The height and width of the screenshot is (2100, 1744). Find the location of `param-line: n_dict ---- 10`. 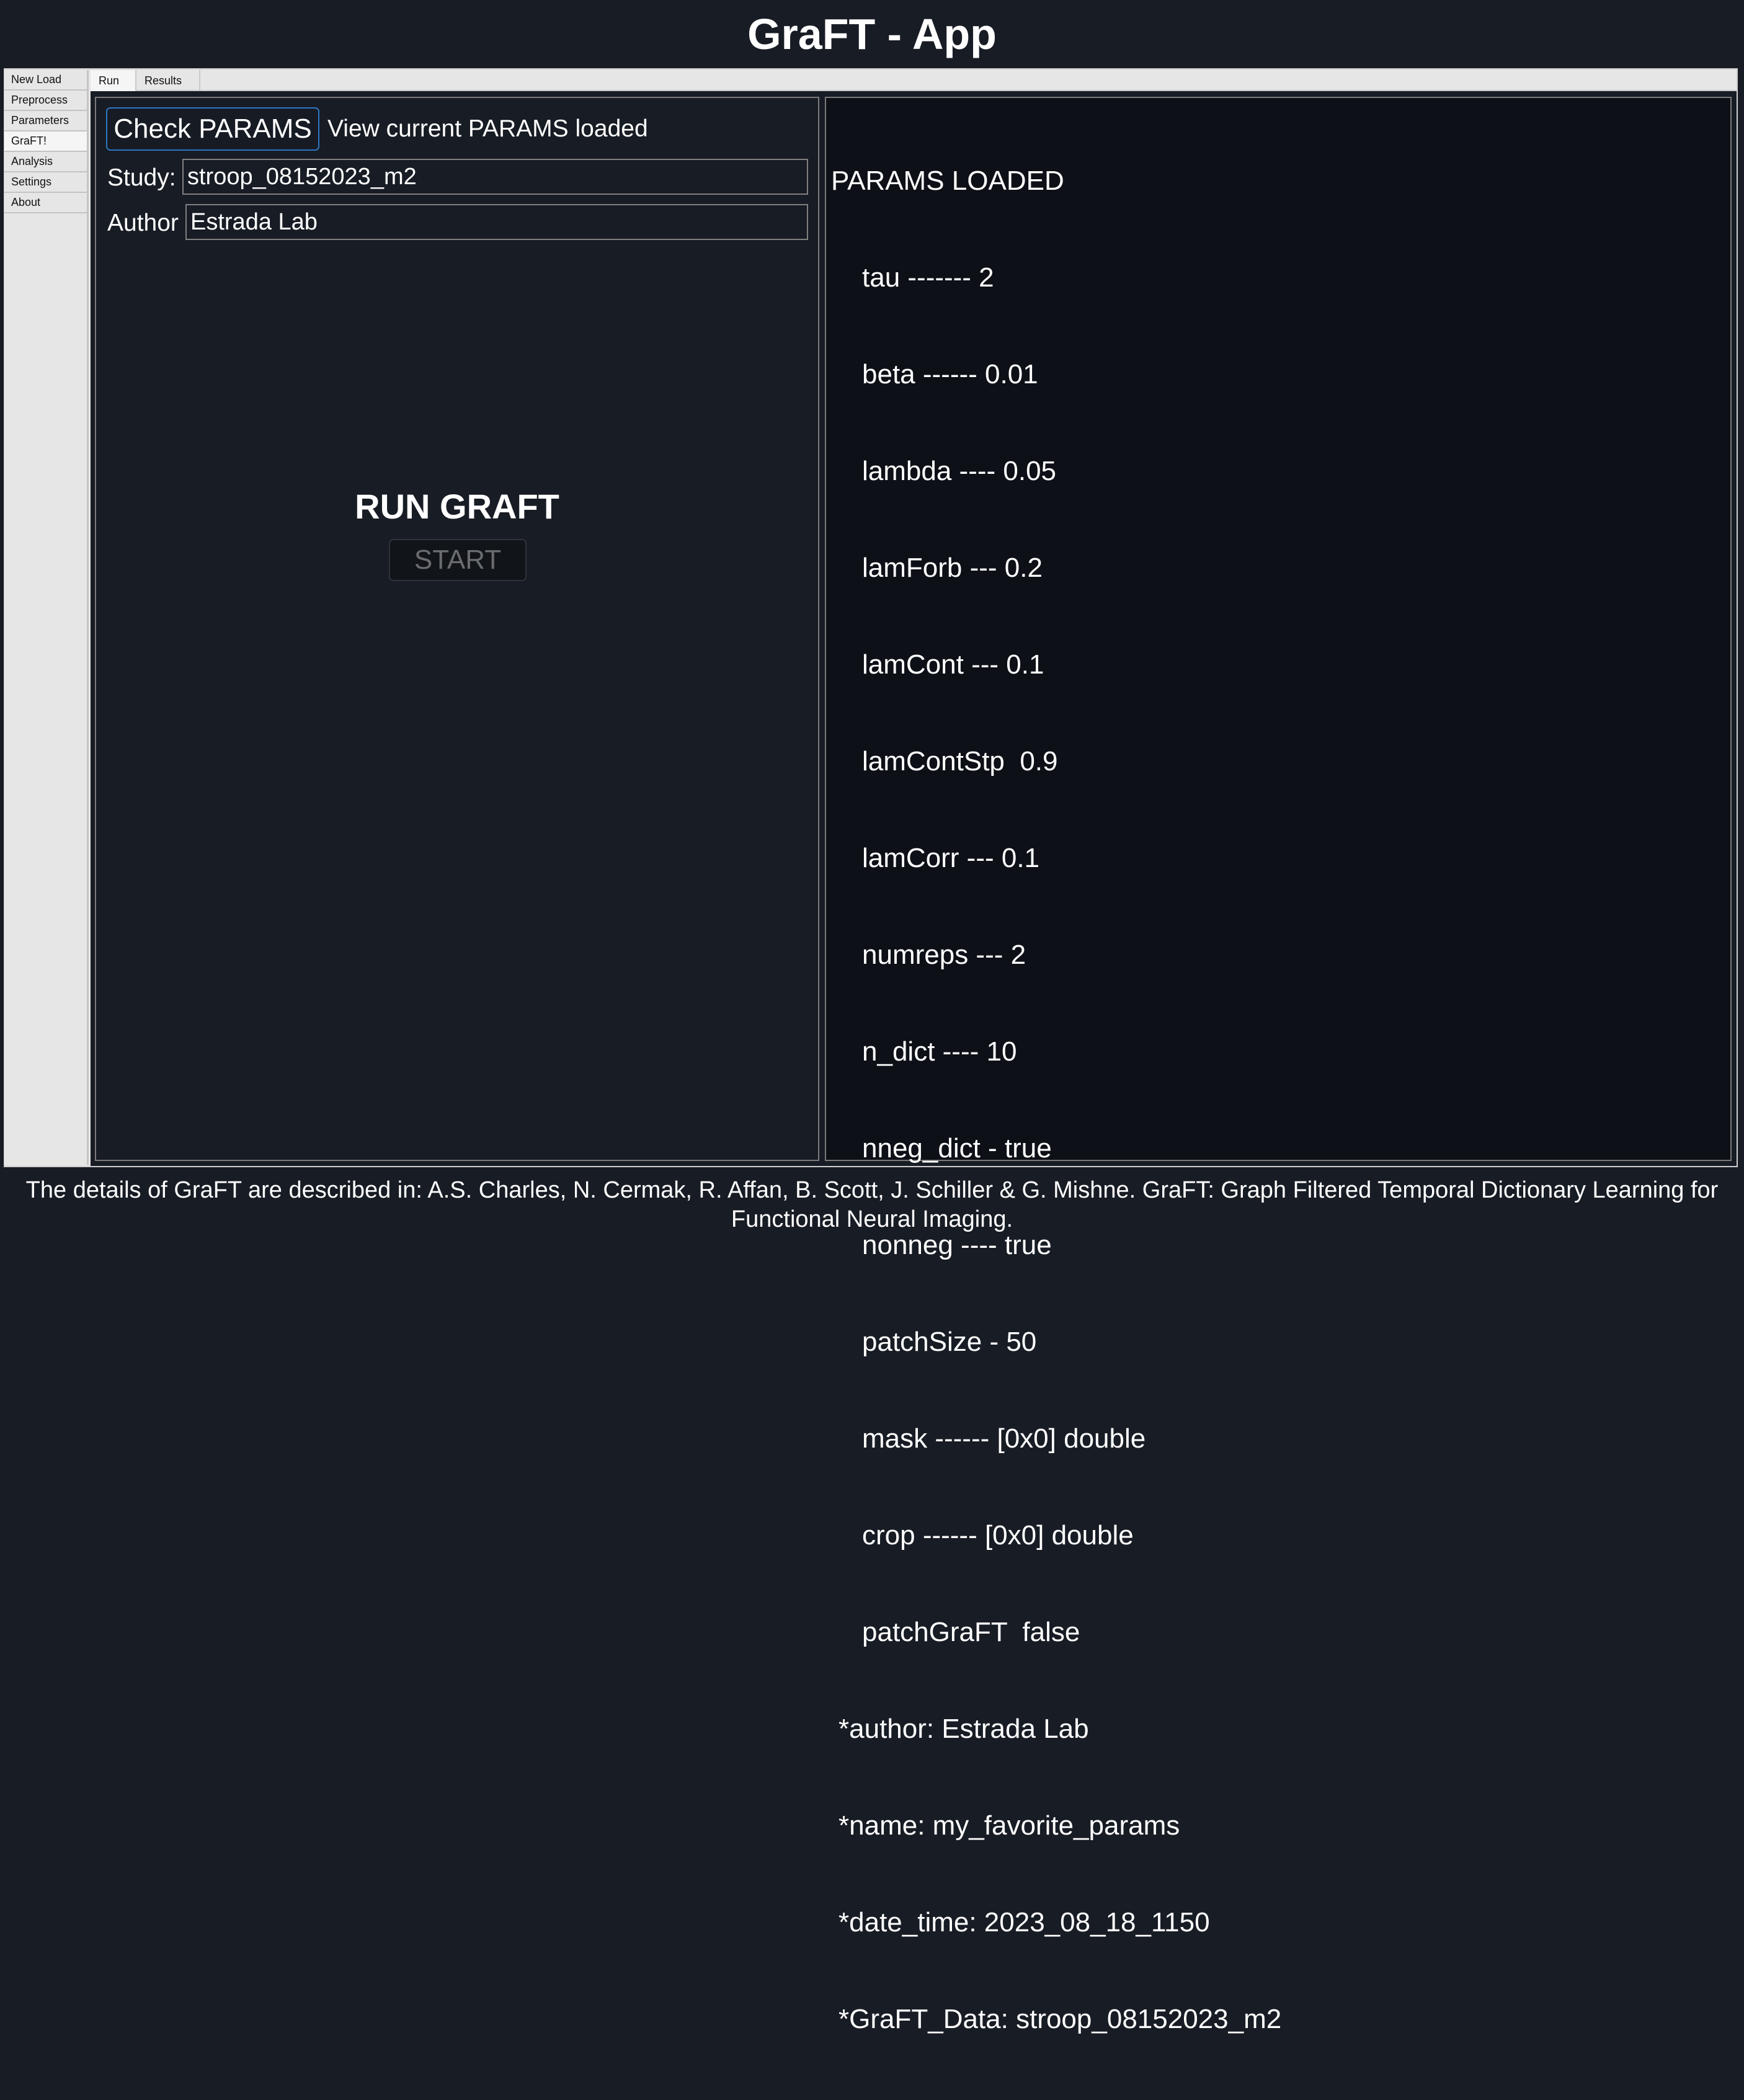

param-line: n_dict ---- 10 is located at coordinates (939, 1051).